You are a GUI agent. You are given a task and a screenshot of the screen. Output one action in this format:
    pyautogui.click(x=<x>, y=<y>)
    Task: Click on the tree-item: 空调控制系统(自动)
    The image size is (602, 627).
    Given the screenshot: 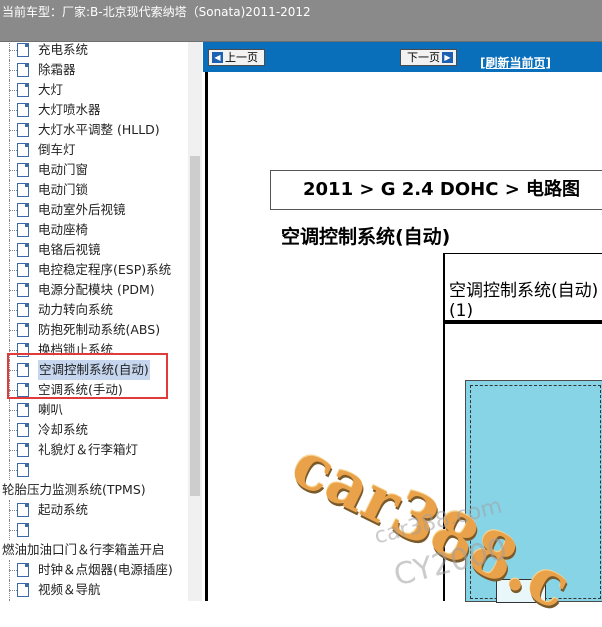 What is the action you would take?
    pyautogui.click(x=94, y=370)
    